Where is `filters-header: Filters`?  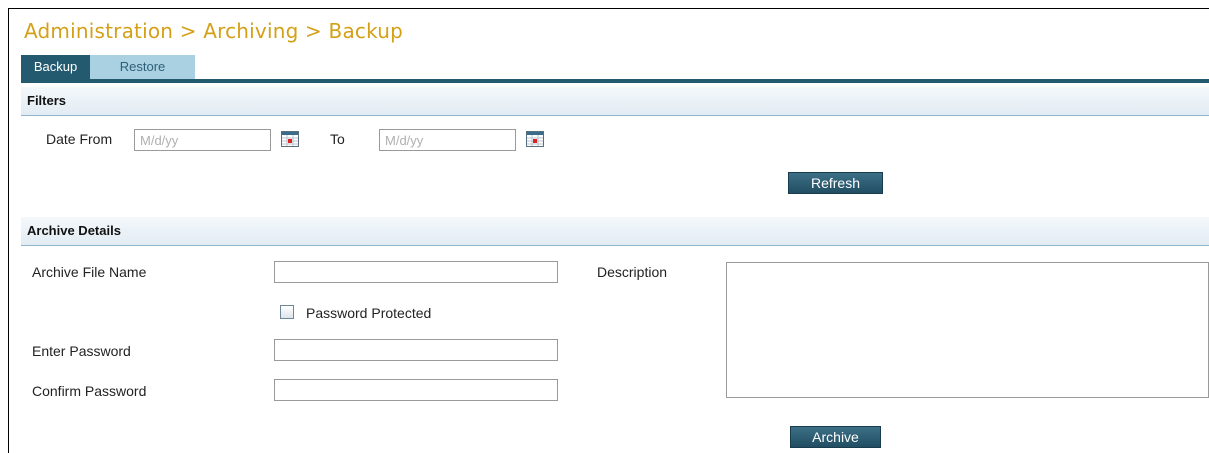
filters-header: Filters is located at coordinates (615, 101).